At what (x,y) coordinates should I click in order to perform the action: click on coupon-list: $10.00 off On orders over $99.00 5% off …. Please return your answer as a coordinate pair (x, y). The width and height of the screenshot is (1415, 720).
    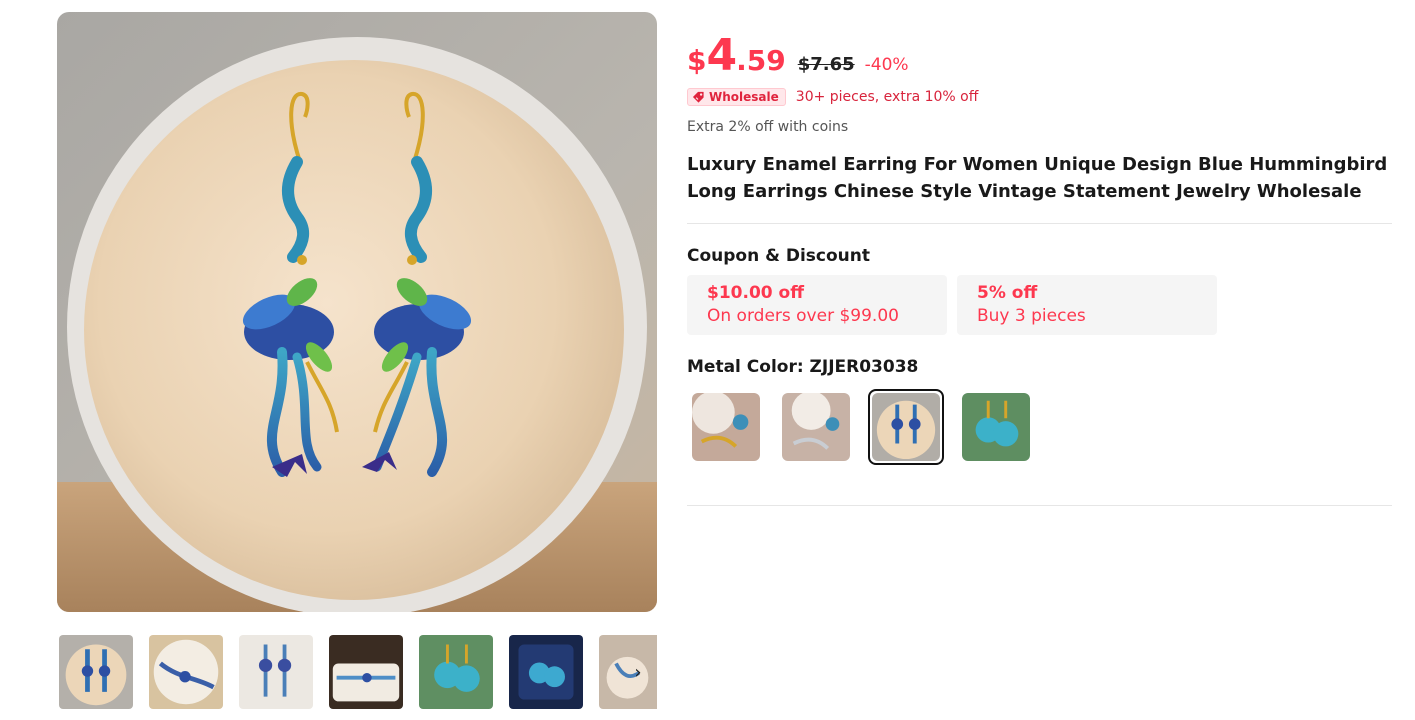
    Looking at the image, I should click on (1039, 305).